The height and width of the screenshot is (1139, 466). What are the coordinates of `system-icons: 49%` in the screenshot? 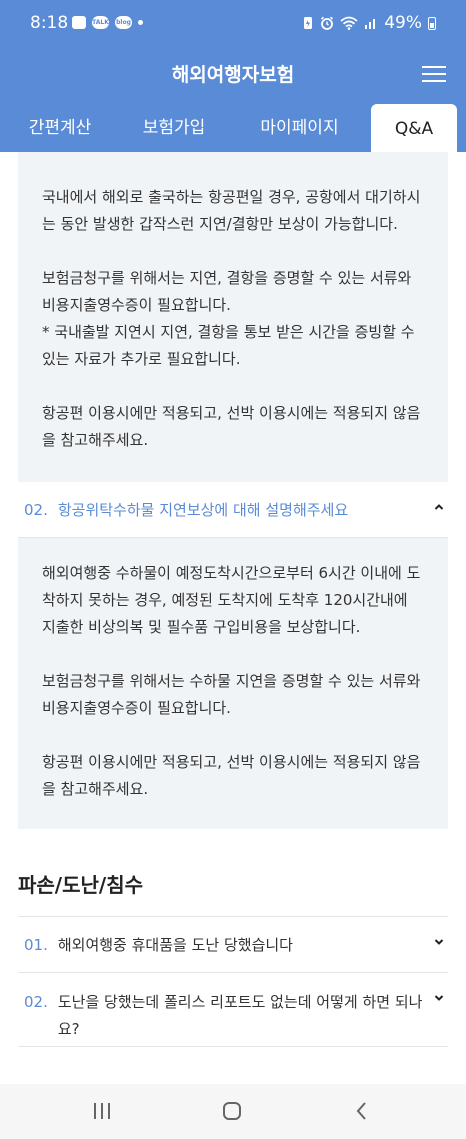 It's located at (369, 23).